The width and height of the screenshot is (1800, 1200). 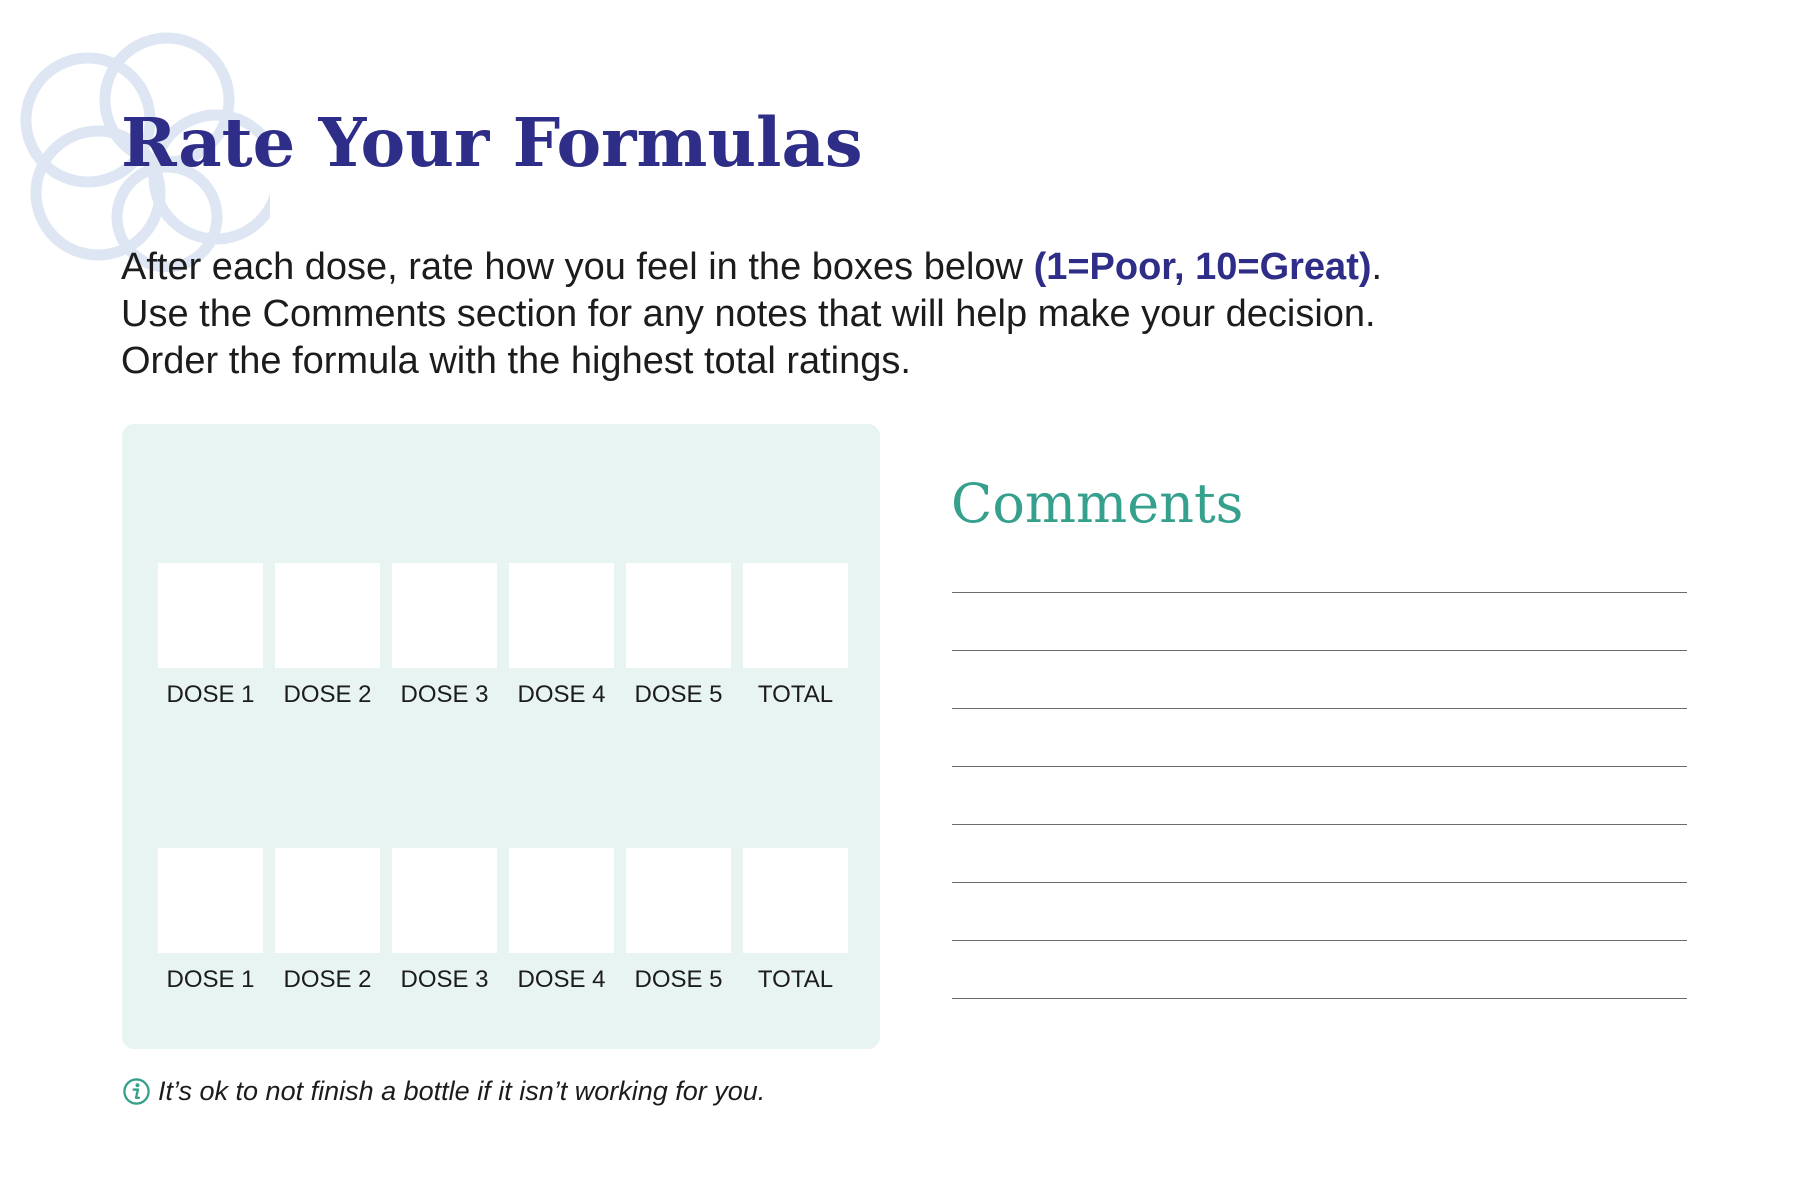 I want to click on rating-row-1: DOSE 1 DOSE 2 DOSE 3 DOSE 4 DOSE 5 TOTAL, so click(x=503, y=636).